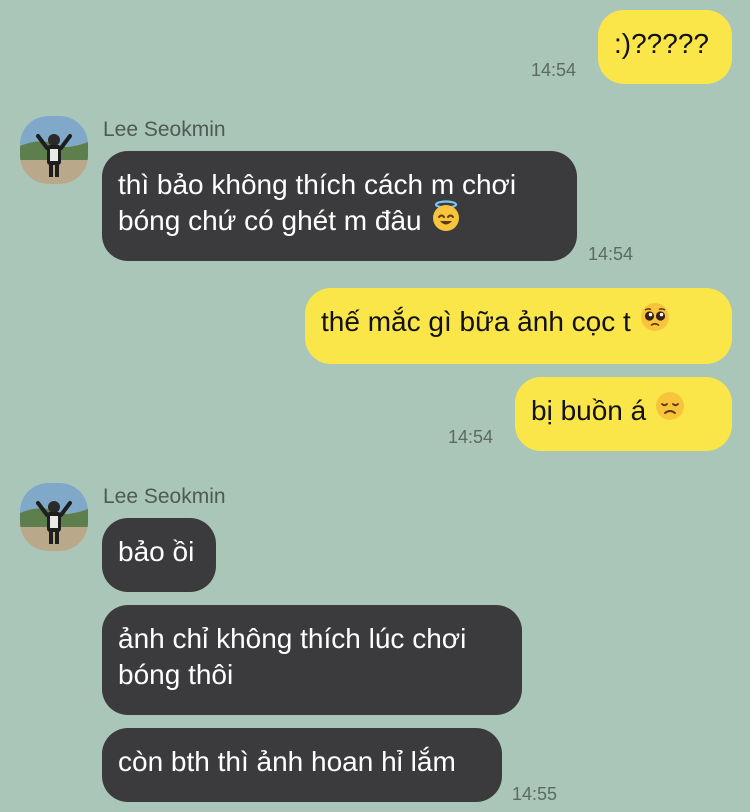 The image size is (750, 812). I want to click on message-text-line-with-emoji: bóng chứ có ghét m đâu, so click(339, 220).